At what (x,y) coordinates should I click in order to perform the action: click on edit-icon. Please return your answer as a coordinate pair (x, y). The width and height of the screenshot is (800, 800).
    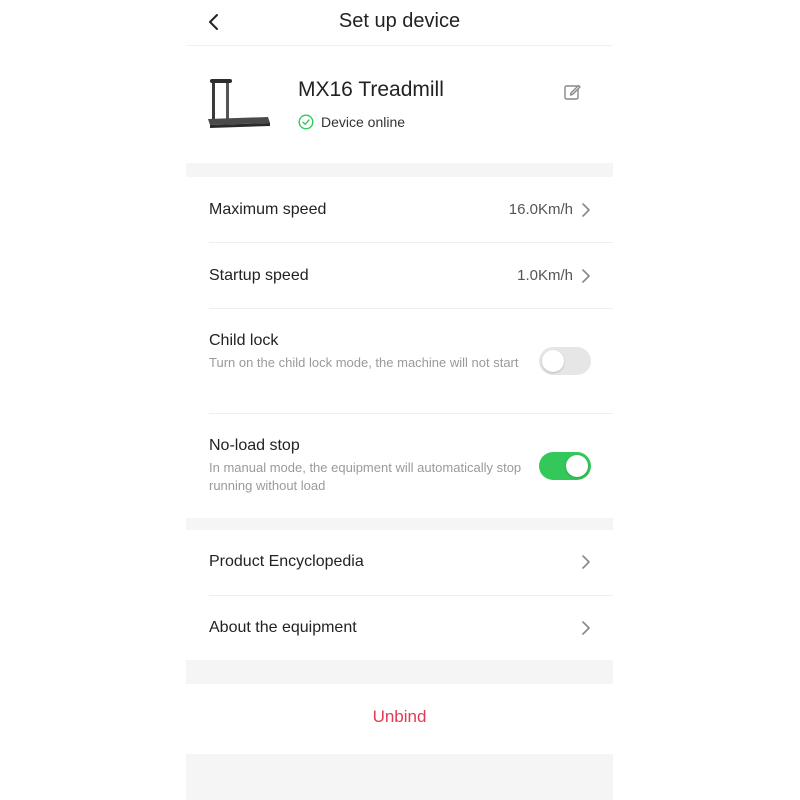
    Looking at the image, I should click on (572, 92).